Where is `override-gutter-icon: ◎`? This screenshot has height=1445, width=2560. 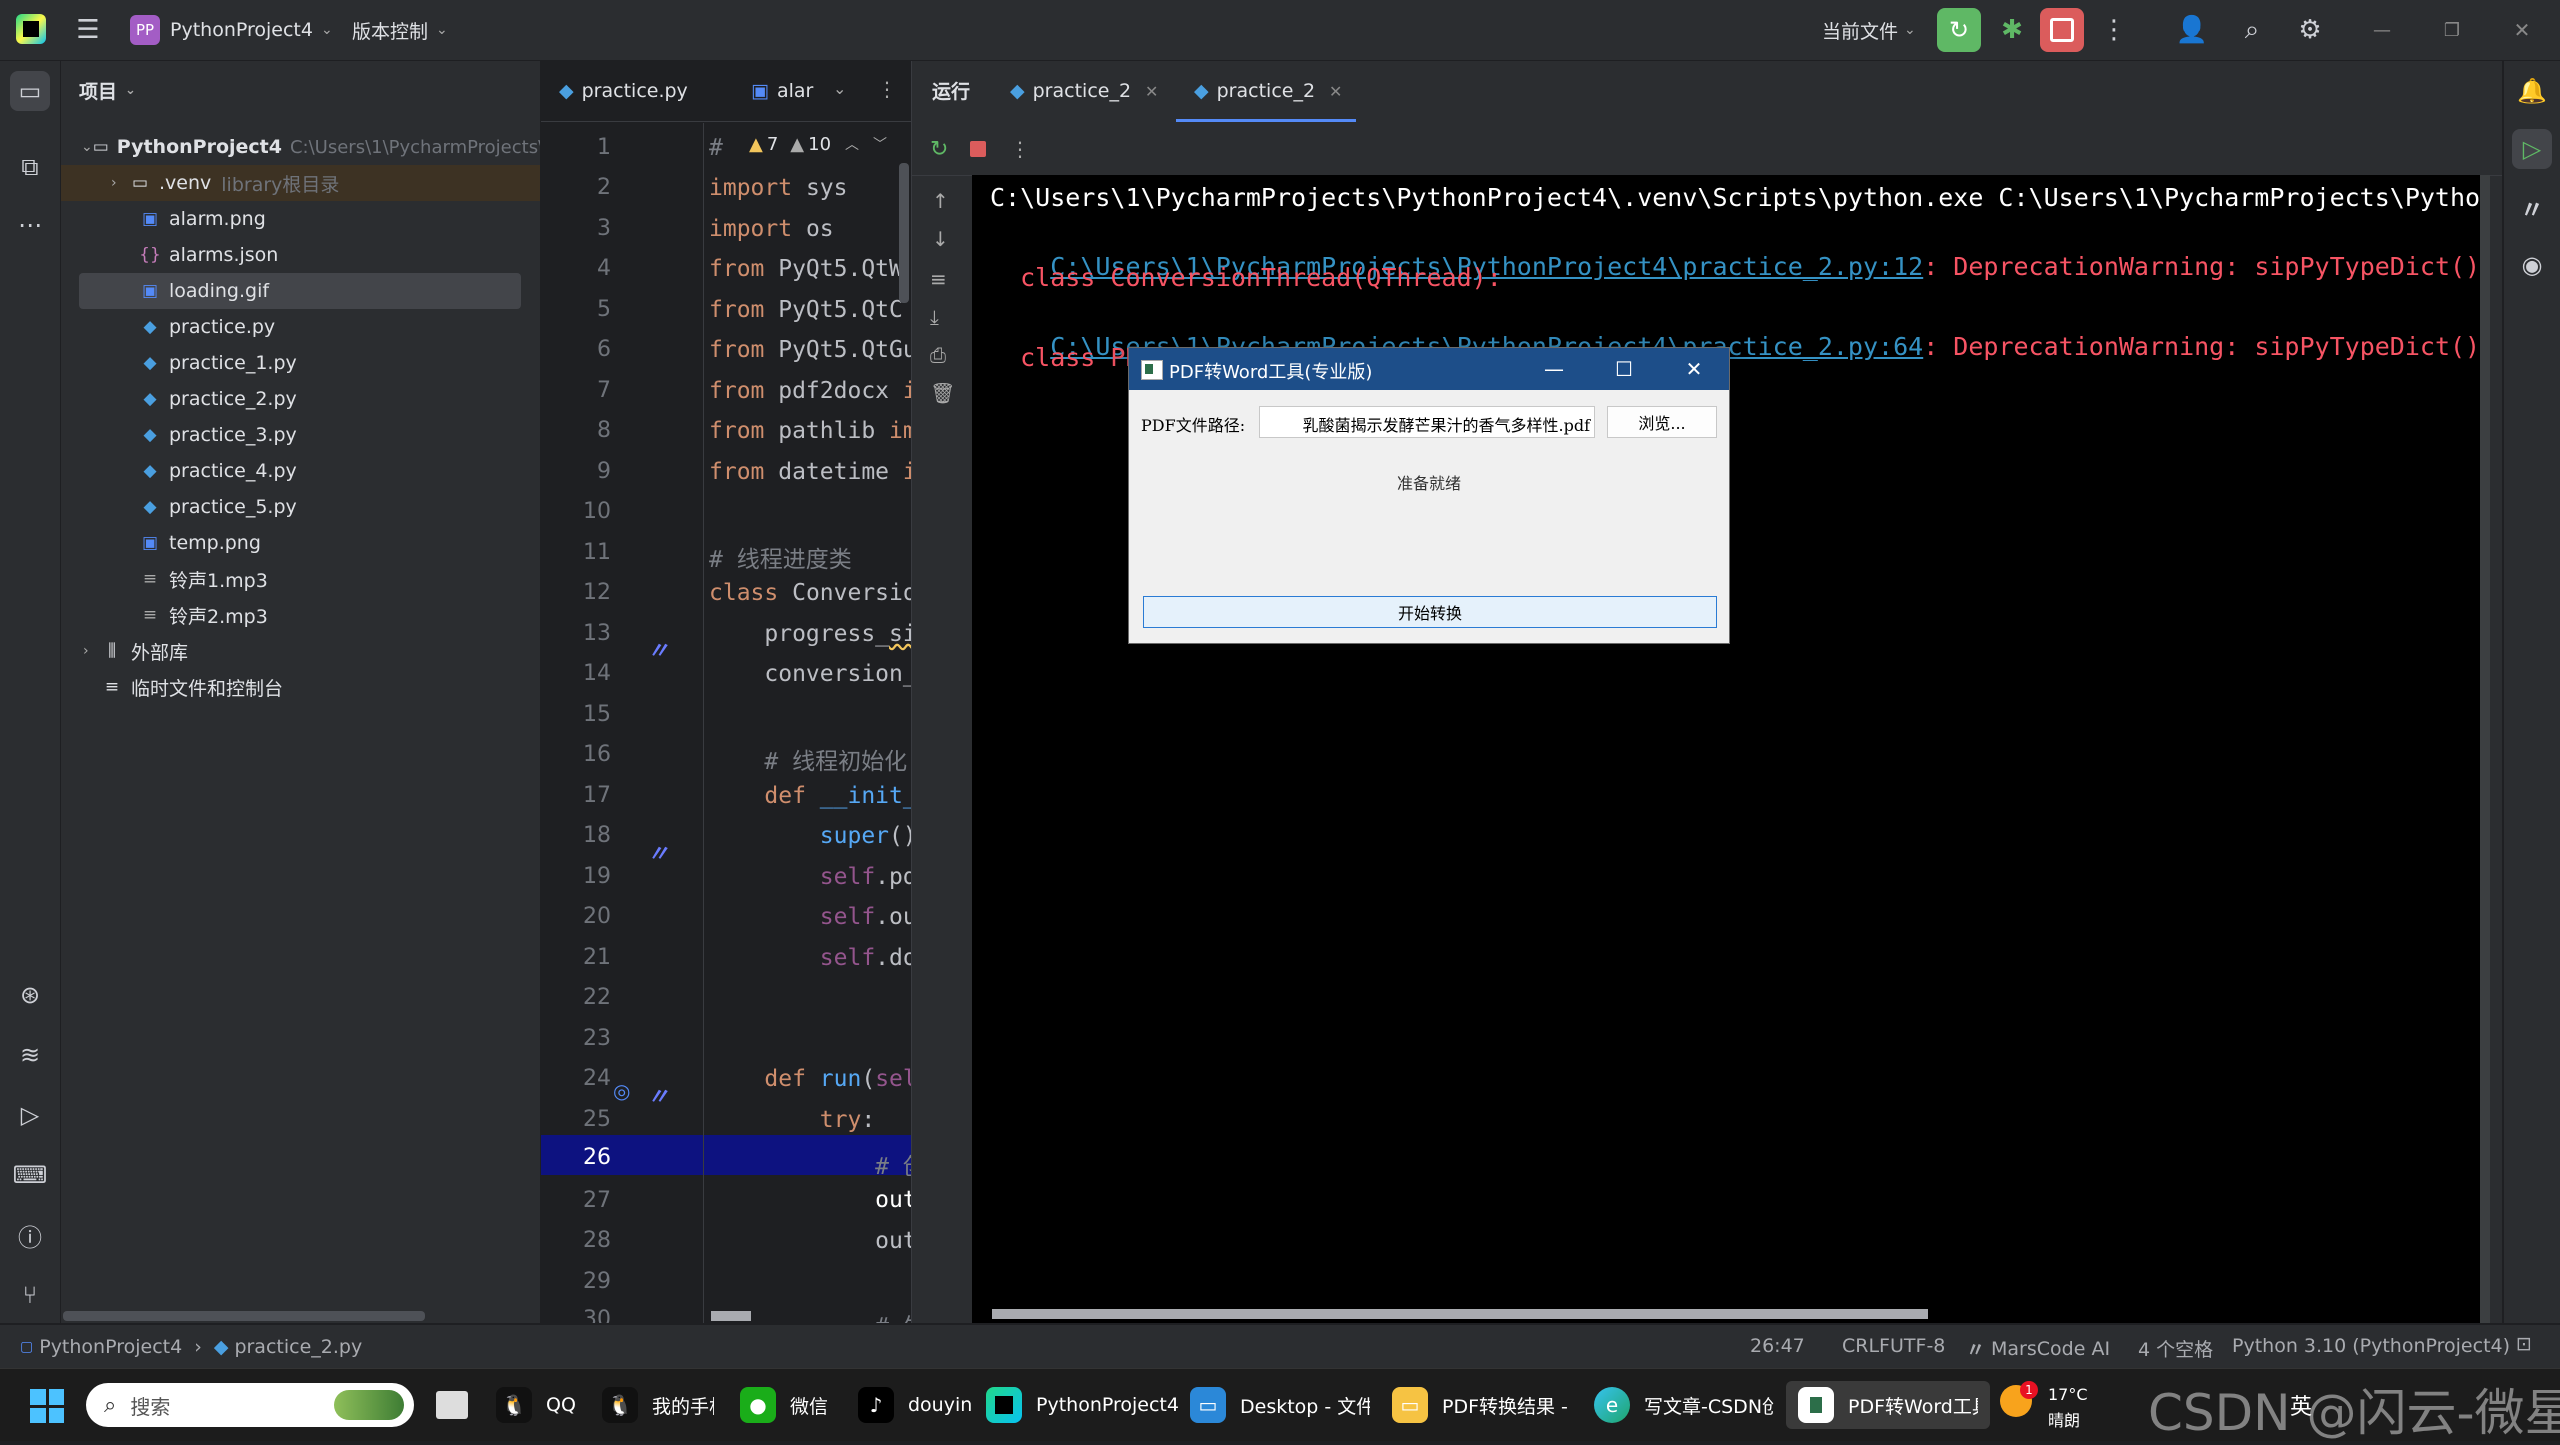 override-gutter-icon: ◎ is located at coordinates (621, 1091).